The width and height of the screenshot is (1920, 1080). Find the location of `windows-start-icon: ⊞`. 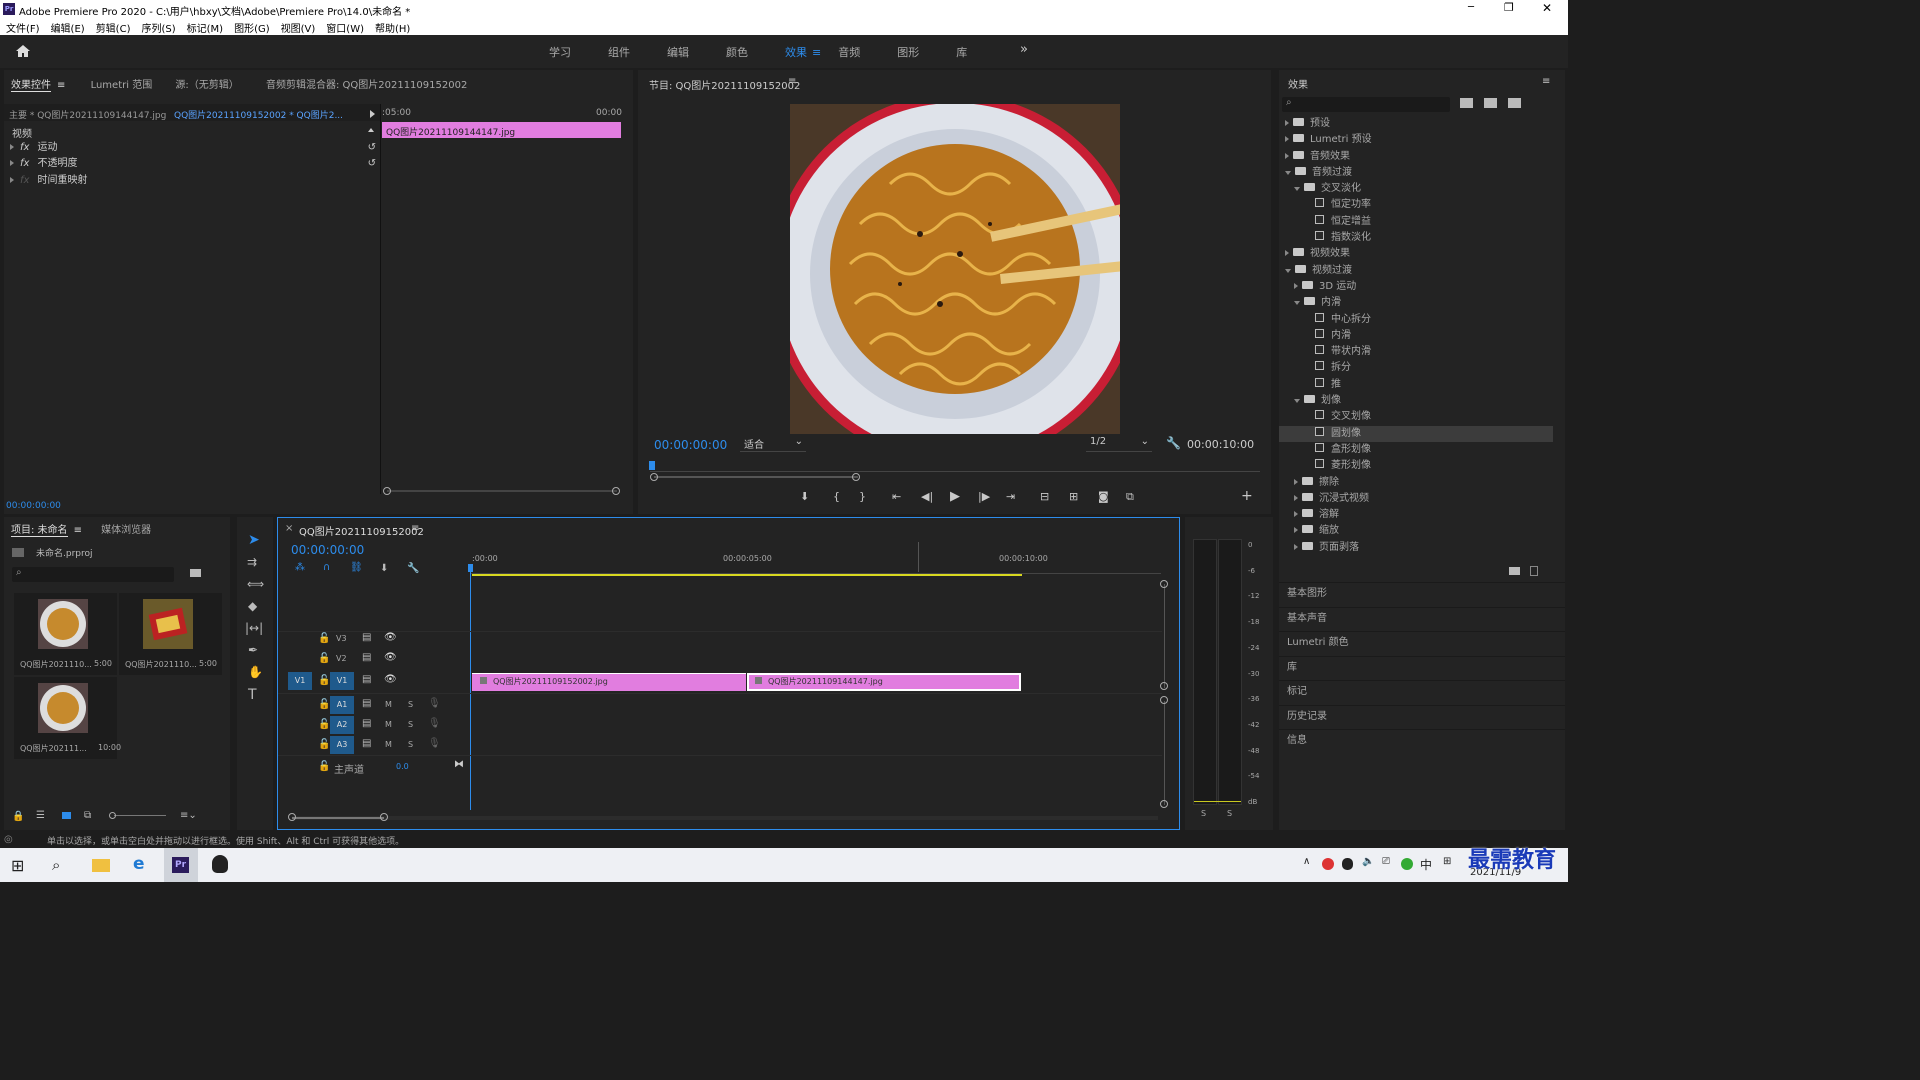

windows-start-icon: ⊞ is located at coordinates (17, 865).